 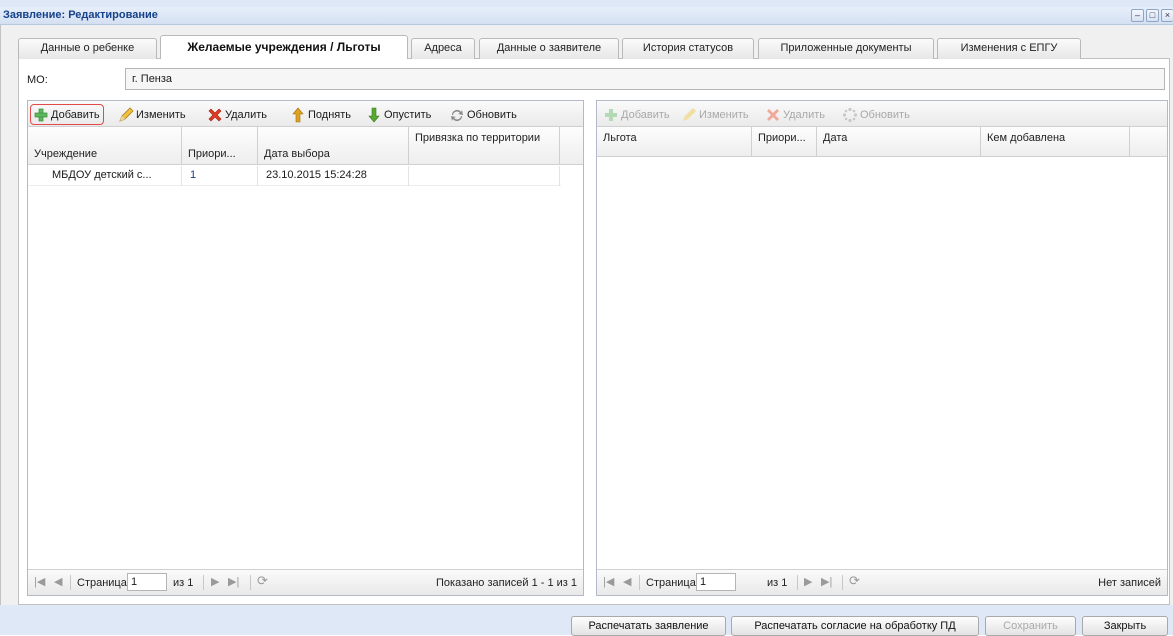 What do you see at coordinates (492, 114) in the screenshot?
I see `refresh-institutions-label: Обновить` at bounding box center [492, 114].